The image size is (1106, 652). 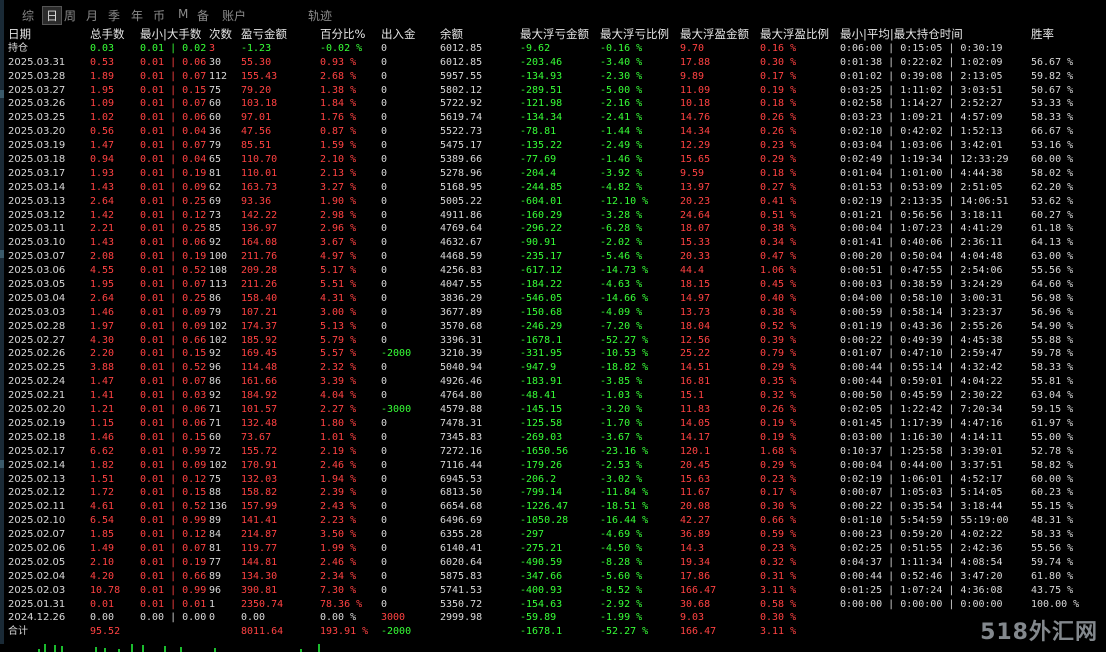 I want to click on cell-max-float-loss-pct: -2.30 %, so click(x=621, y=76).